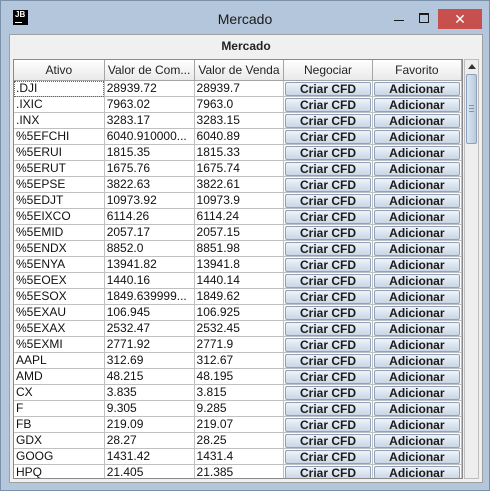  Describe the element at coordinates (238, 376) in the screenshot. I see `table-row: AMD 48.215 48.195 Criar CFD Adicionar` at that location.